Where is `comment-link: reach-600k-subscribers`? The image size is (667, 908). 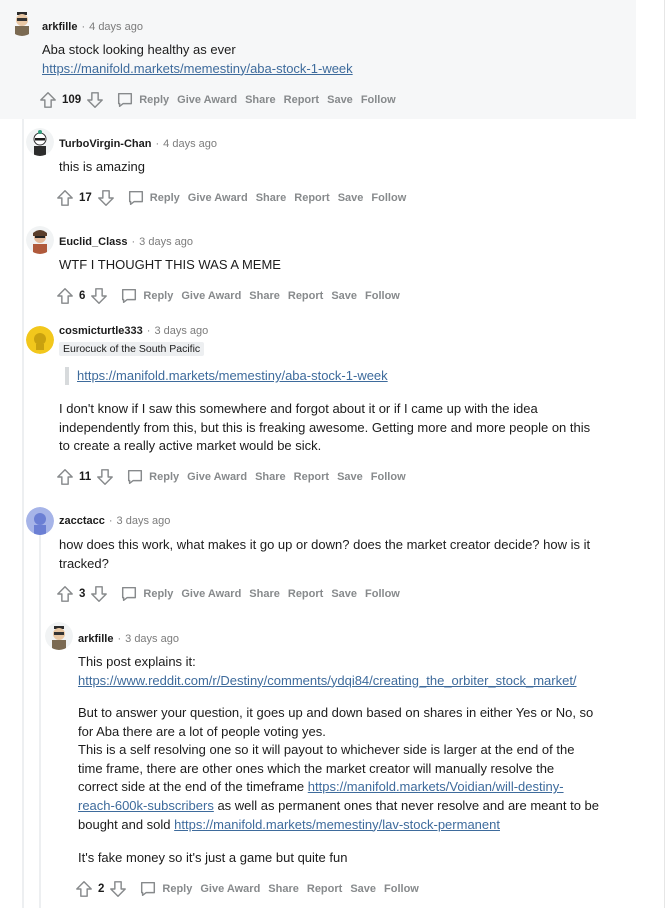
comment-link: reach-600k-subscribers is located at coordinates (146, 805).